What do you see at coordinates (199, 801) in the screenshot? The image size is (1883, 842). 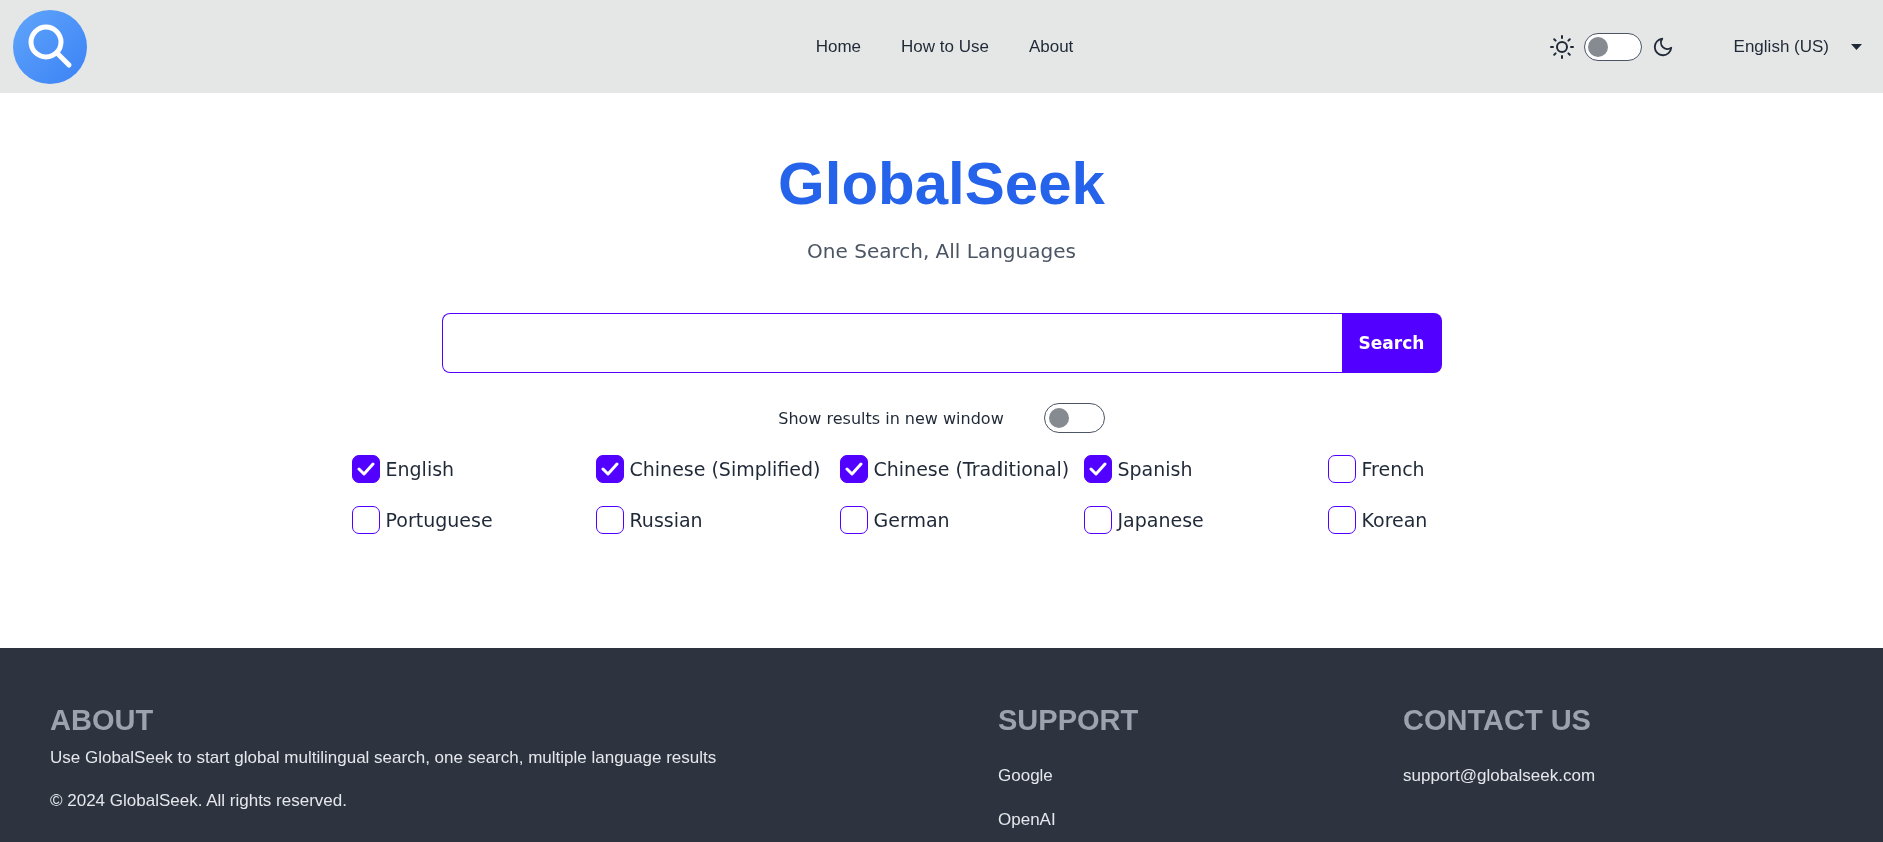 I see `copyright-text: © 2024 GlobalSeek. All rights reserved.` at bounding box center [199, 801].